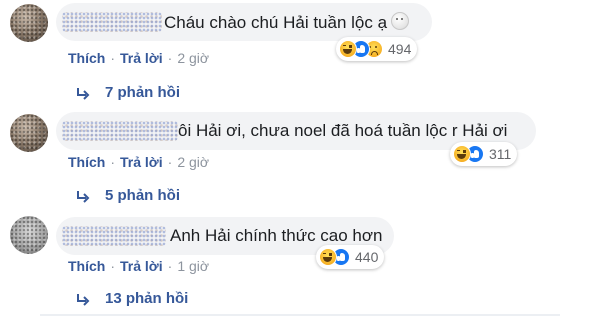 The height and width of the screenshot is (320, 598). I want to click on comment-text: Cháu chào chú Hải tuần lộc ạ, so click(287, 22).